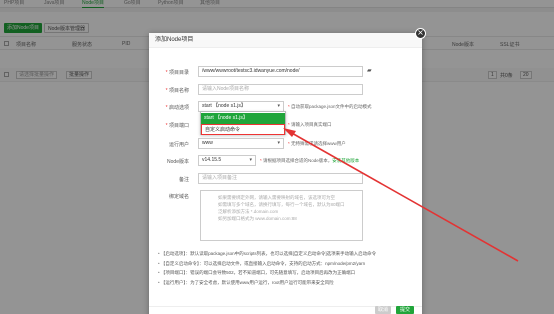 The width and height of the screenshot is (554, 314). Describe the element at coordinates (257, 218) in the screenshot. I see `domain-placeholder-line: 如另加端口格式为 www.domain.com:88` at that location.